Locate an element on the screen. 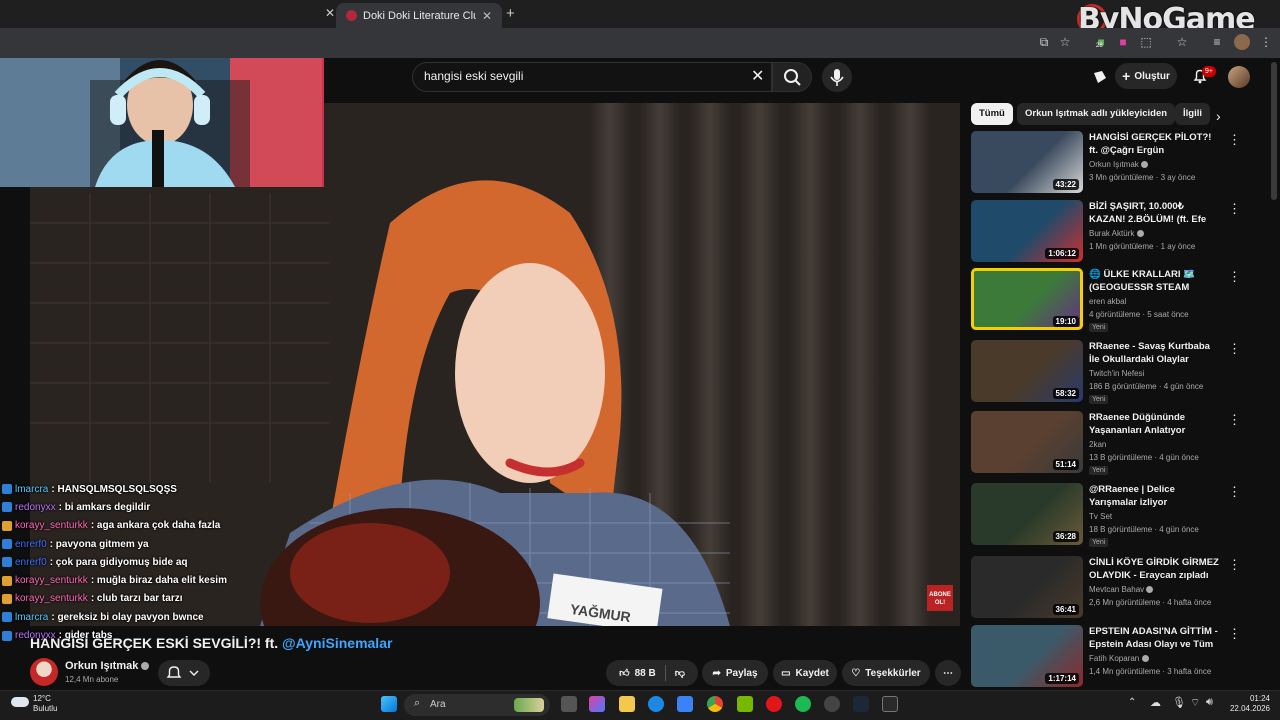 This screenshot has width=1280, height=720. chat-username: redonyxx is located at coordinates (35, 507).